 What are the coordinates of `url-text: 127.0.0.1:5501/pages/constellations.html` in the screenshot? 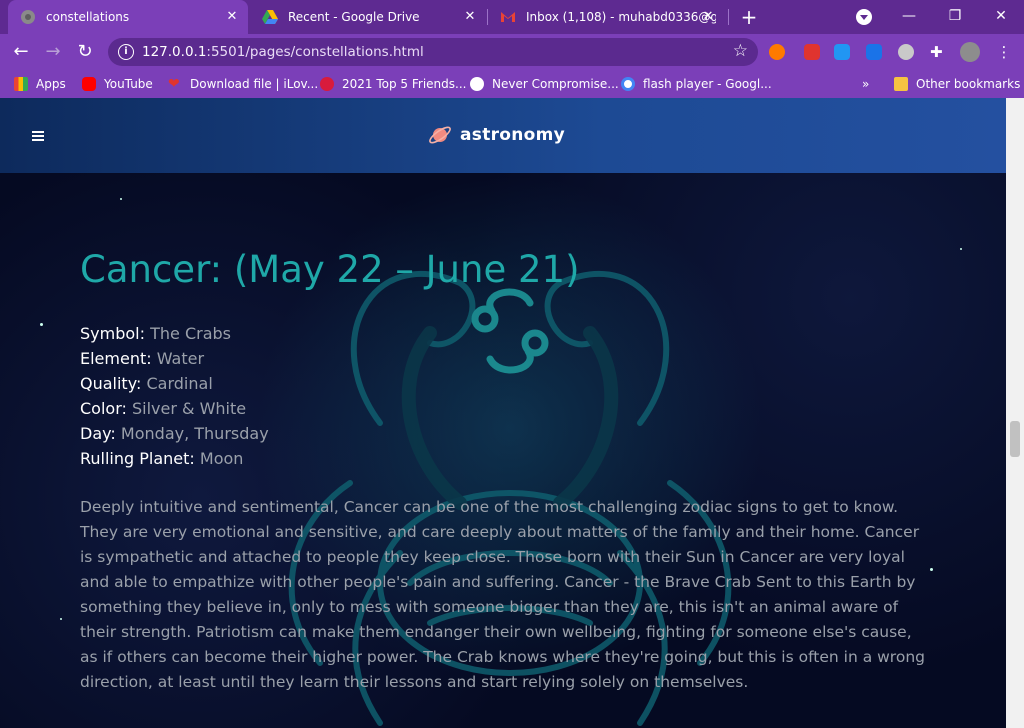 It's located at (283, 52).